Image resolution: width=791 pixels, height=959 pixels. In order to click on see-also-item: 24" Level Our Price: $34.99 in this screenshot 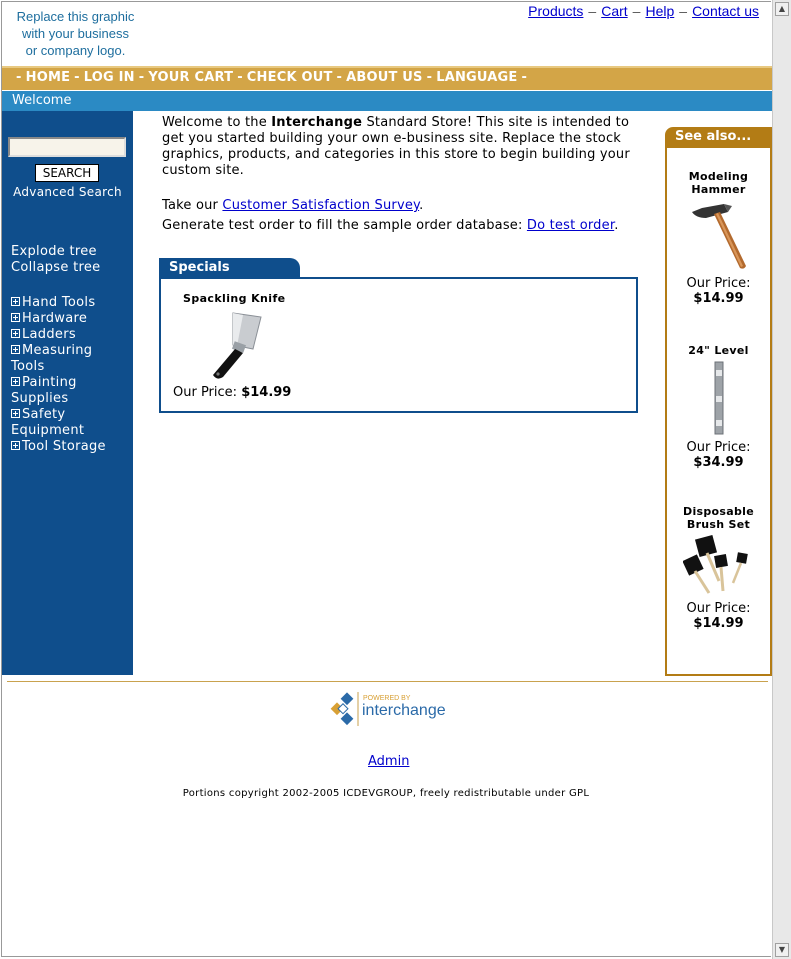, I will do `click(718, 407)`.